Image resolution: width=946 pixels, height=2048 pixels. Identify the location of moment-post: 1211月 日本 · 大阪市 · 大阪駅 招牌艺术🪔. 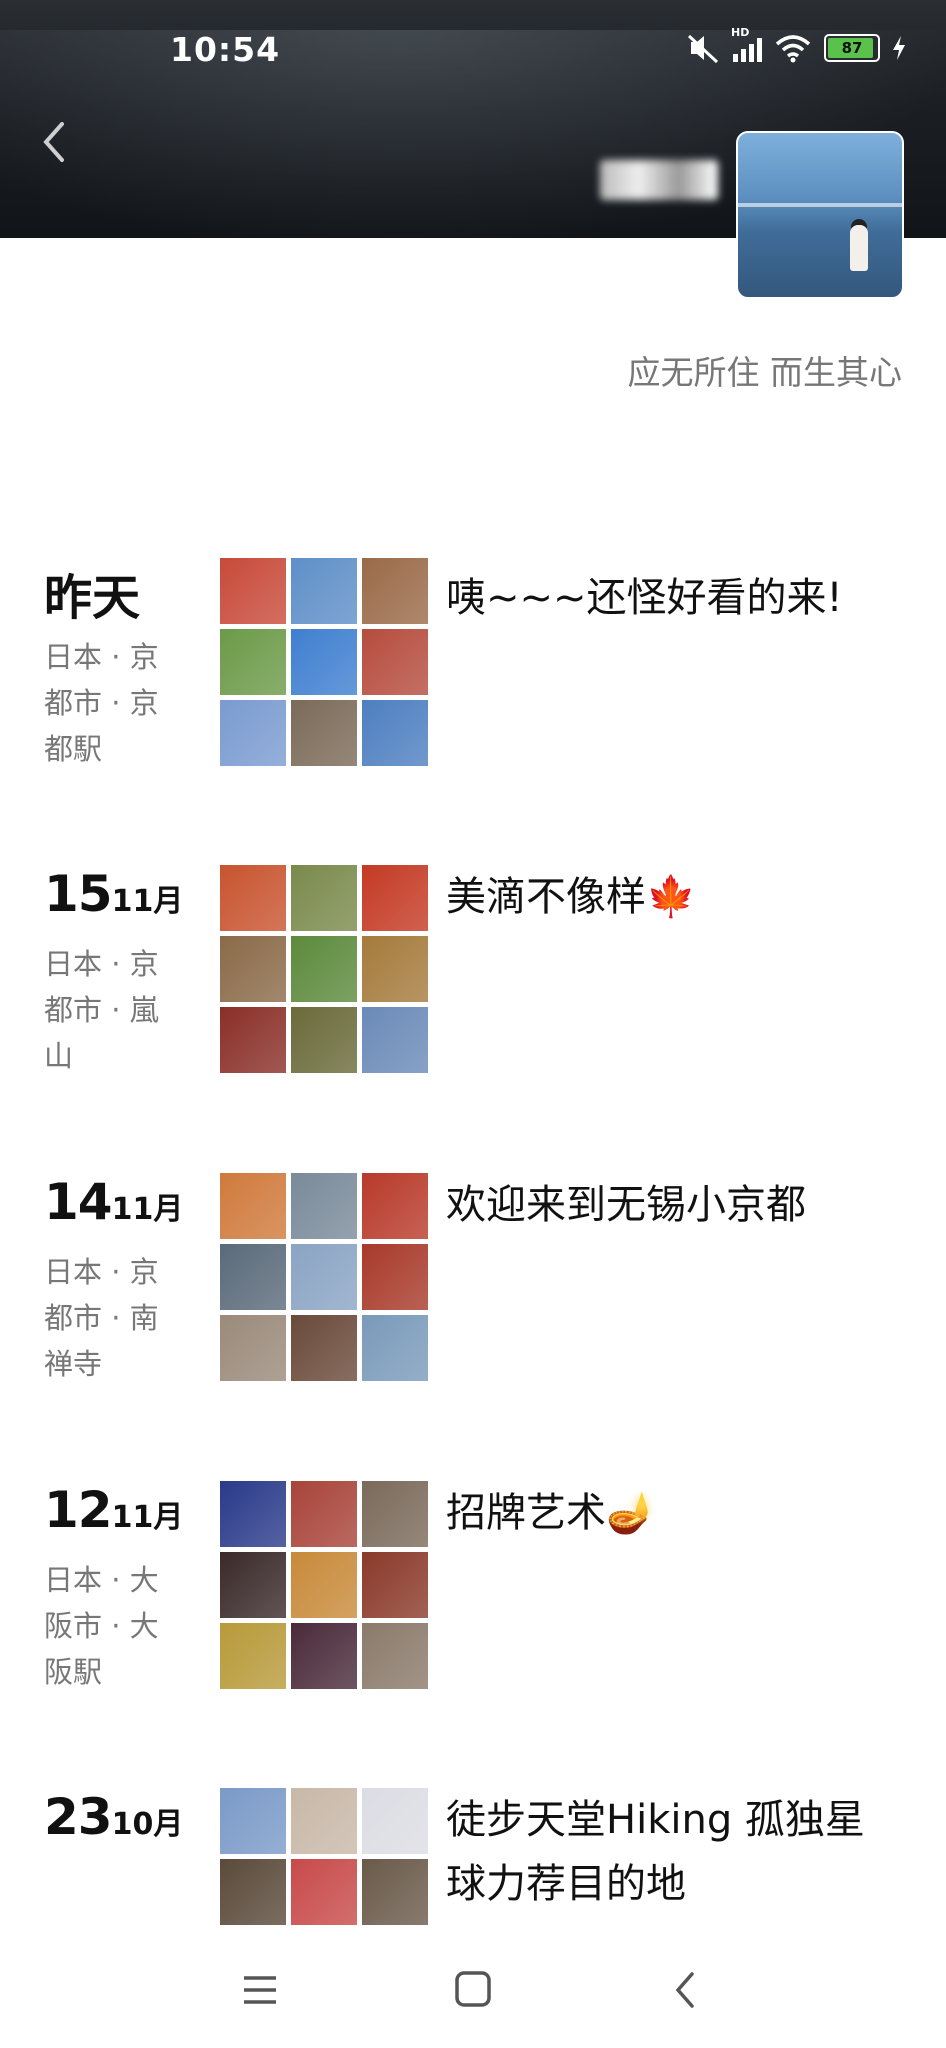
(473, 1601).